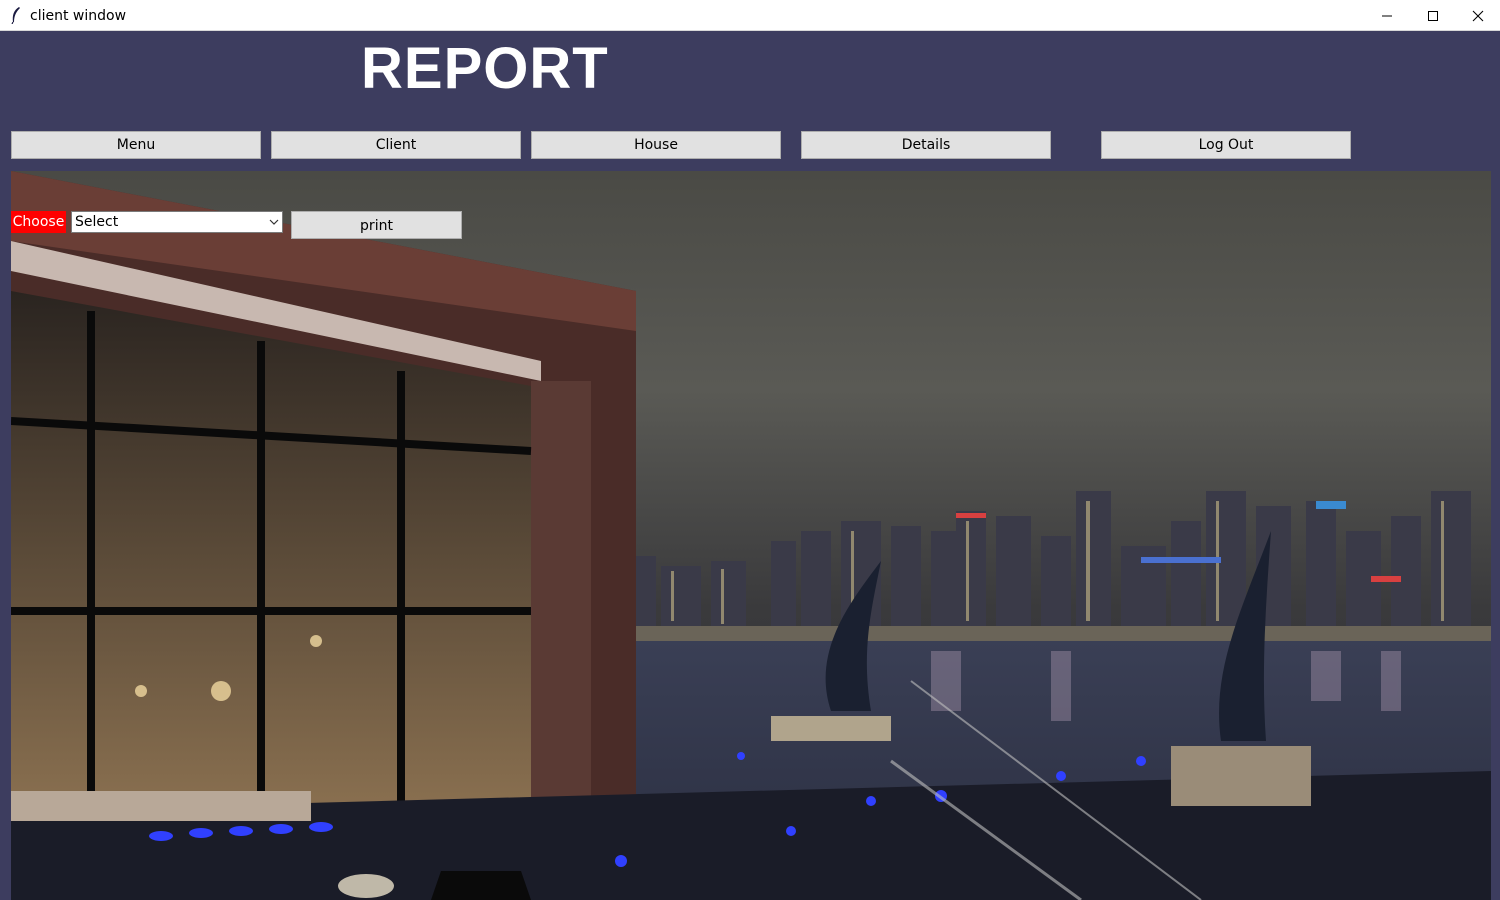 This screenshot has width=1500, height=900. What do you see at coordinates (750, 15) in the screenshot?
I see `window-titlebar: client window` at bounding box center [750, 15].